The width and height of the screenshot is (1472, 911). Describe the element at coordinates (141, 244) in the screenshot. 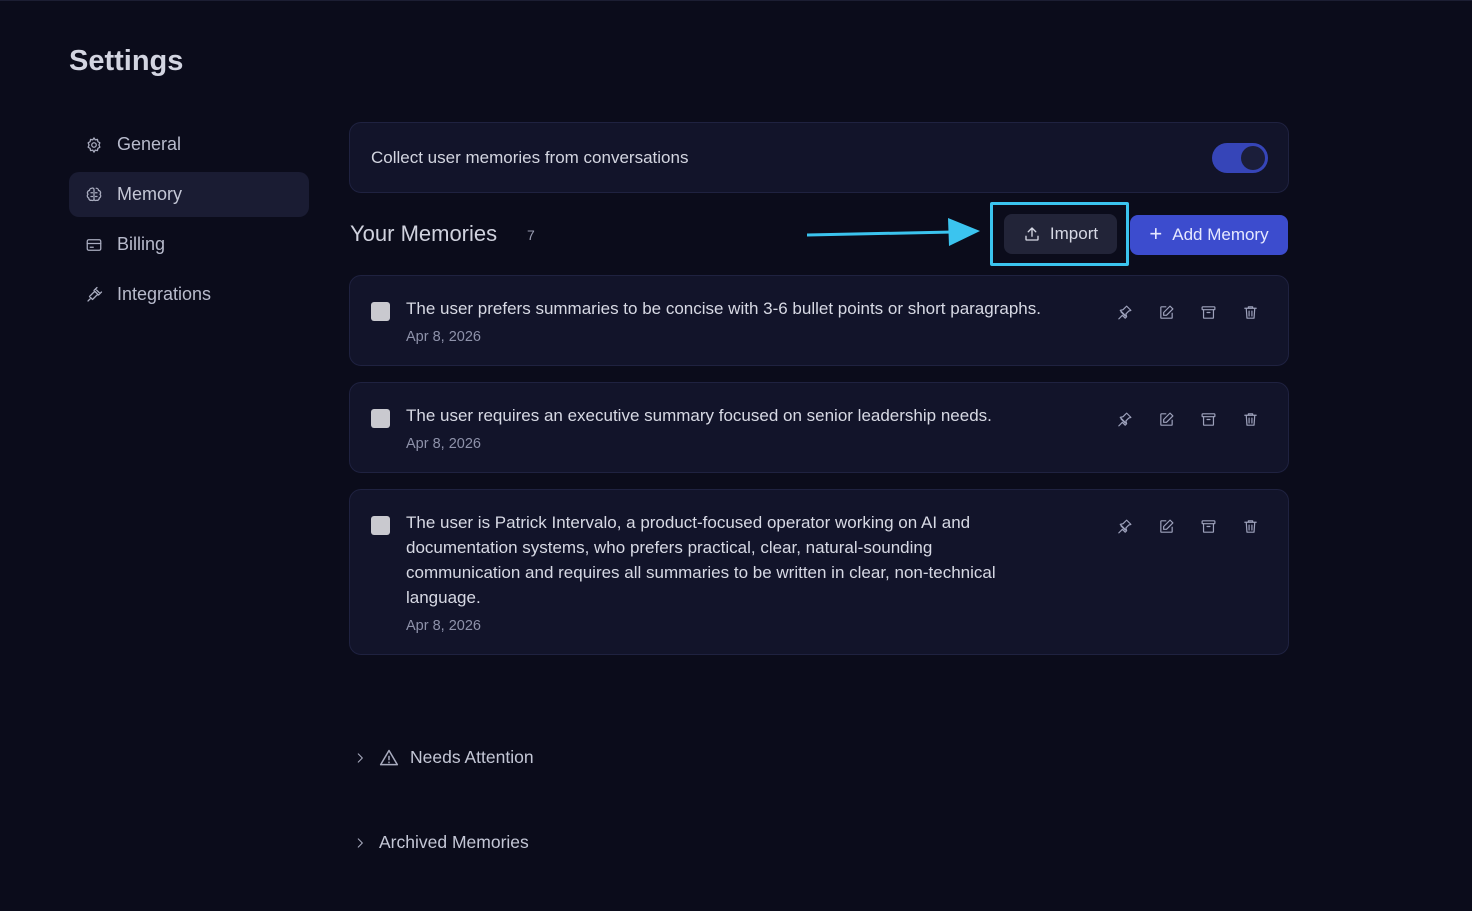

I see `sidebar-item-label: Billing` at that location.